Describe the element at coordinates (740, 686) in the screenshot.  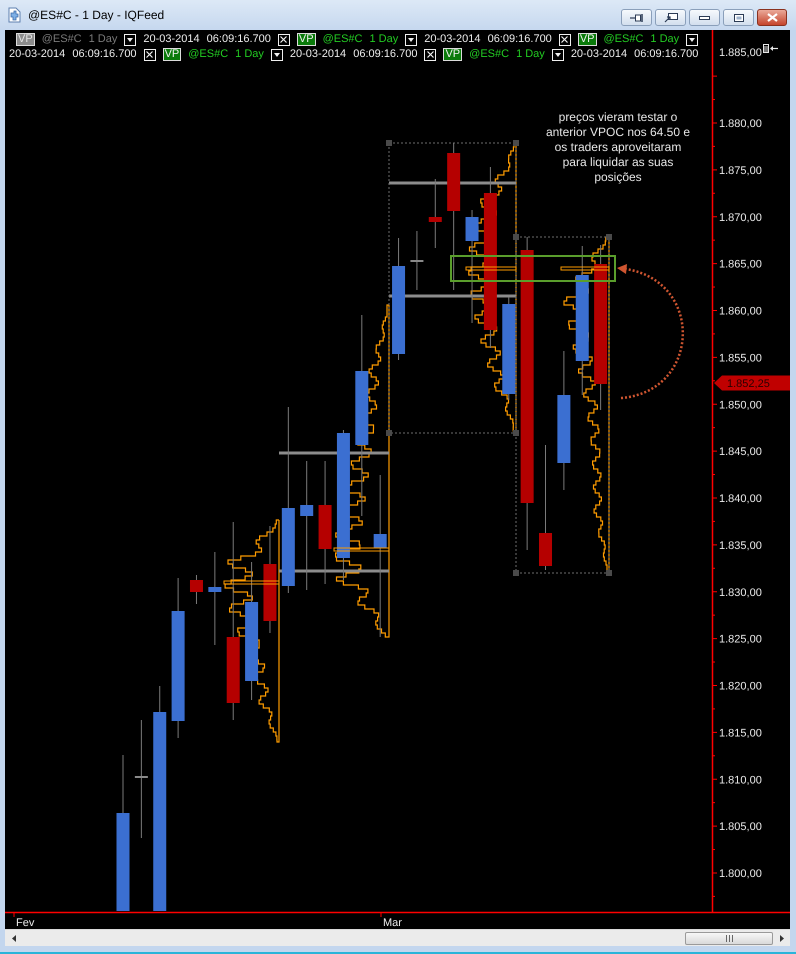
I see `price-label: 1.820,00` at that location.